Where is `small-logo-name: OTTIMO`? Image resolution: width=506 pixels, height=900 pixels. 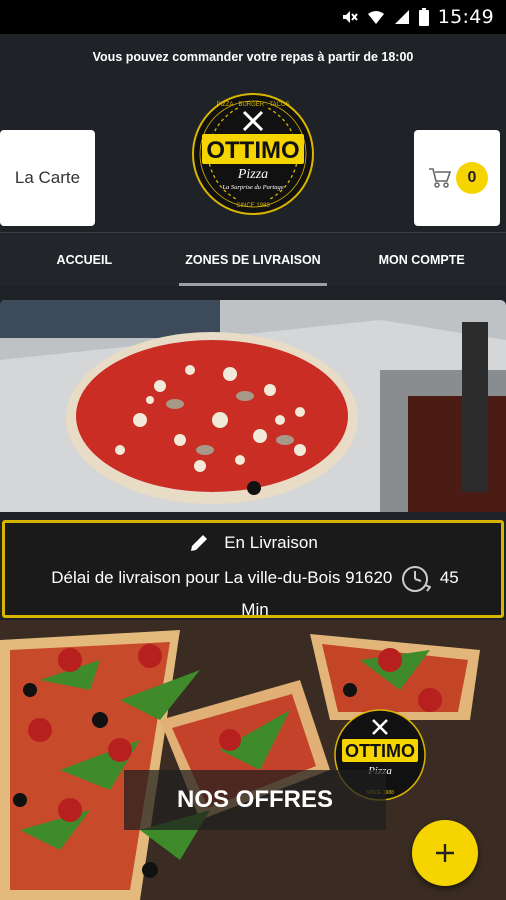 small-logo-name: OTTIMO is located at coordinates (380, 751).